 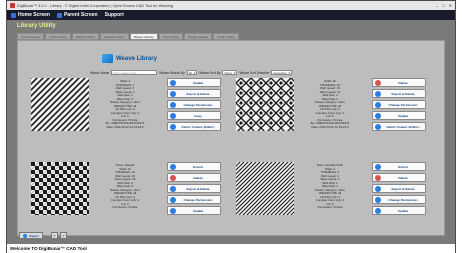 I want to click on tab-fabric-library: Fabric Library, so click(x=85, y=36).